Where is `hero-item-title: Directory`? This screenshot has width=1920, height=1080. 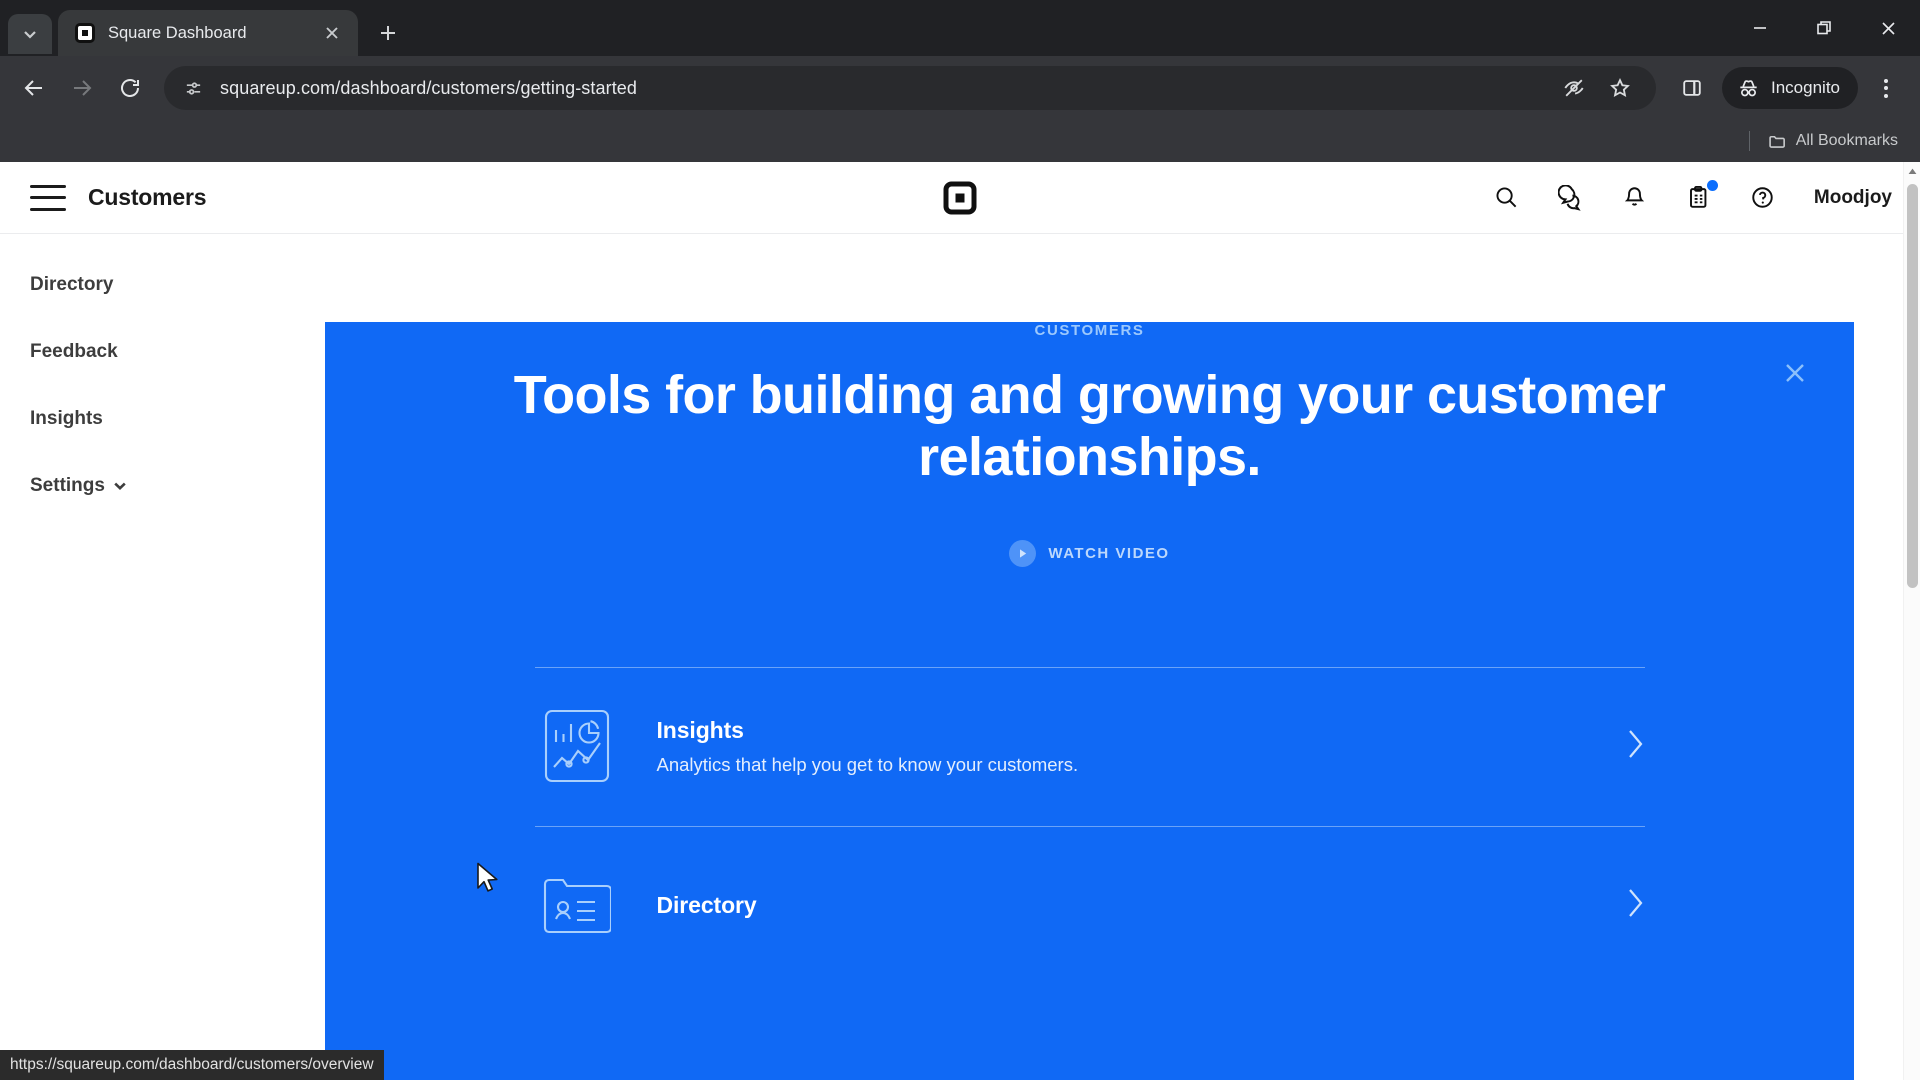 hero-item-title: Directory is located at coordinates (706, 904).